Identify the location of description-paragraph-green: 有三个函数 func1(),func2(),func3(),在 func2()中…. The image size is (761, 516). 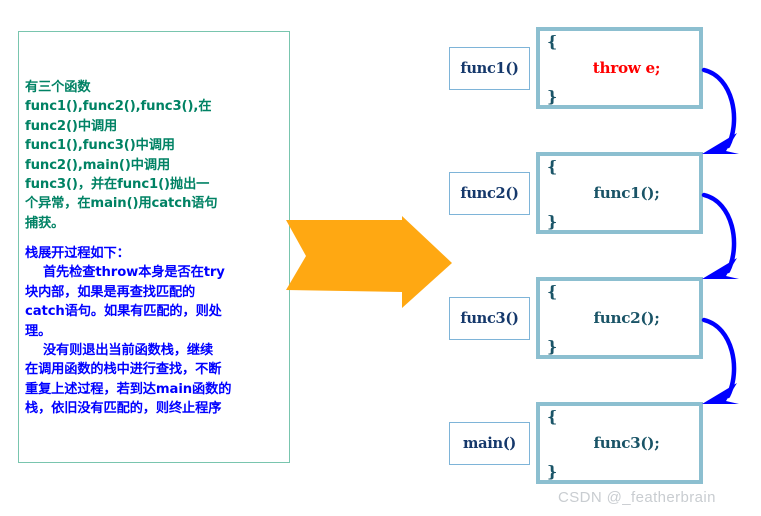
(121, 155).